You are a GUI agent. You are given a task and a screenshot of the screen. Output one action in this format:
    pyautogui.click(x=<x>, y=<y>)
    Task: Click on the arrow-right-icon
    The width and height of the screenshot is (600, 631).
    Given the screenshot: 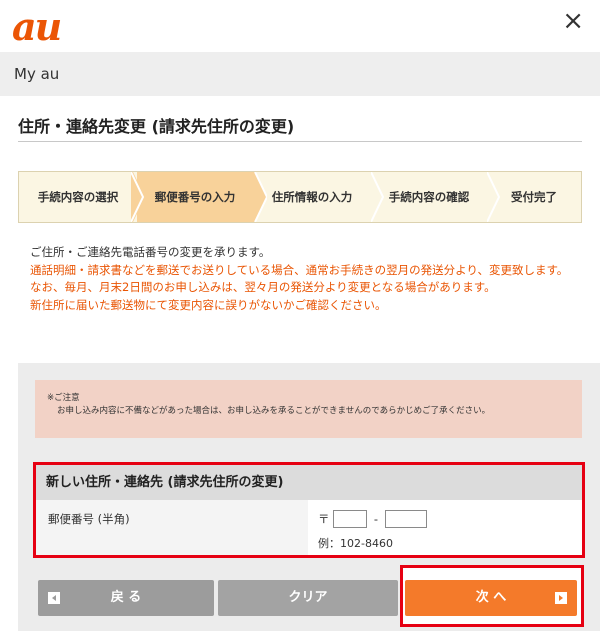 What is the action you would take?
    pyautogui.click(x=561, y=598)
    